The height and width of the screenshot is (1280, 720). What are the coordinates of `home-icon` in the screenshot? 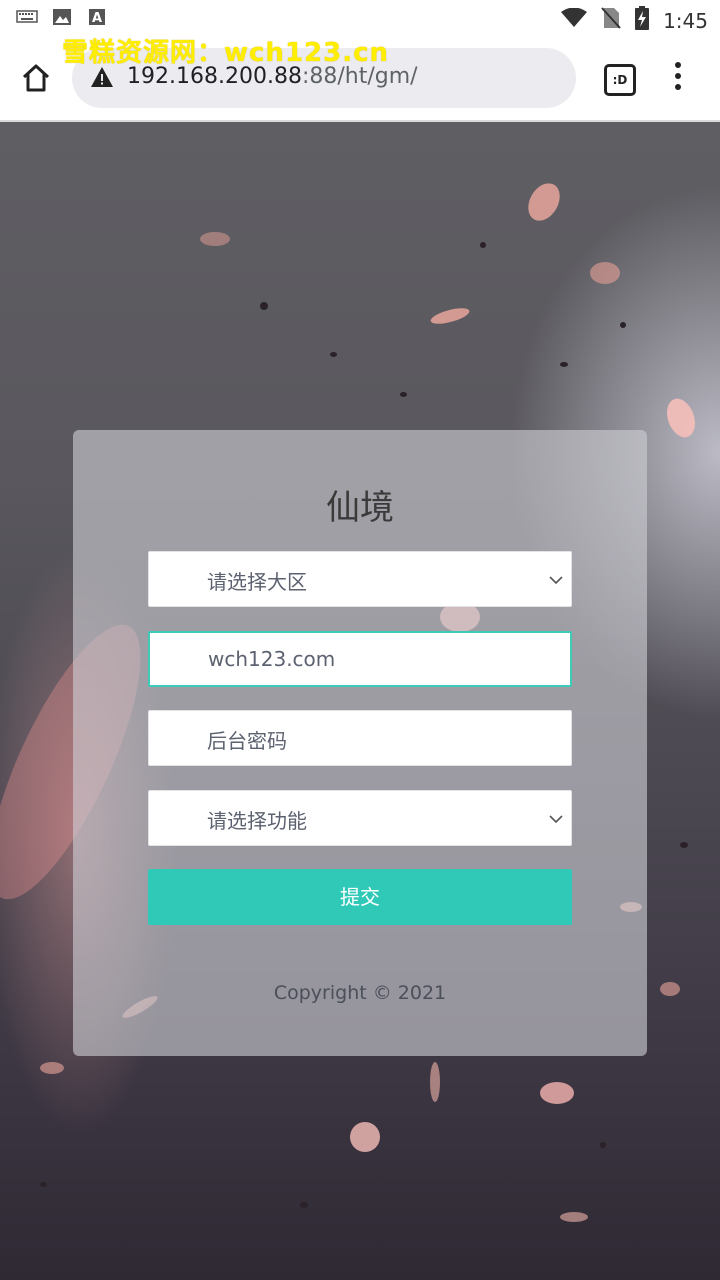 It's located at (36, 78).